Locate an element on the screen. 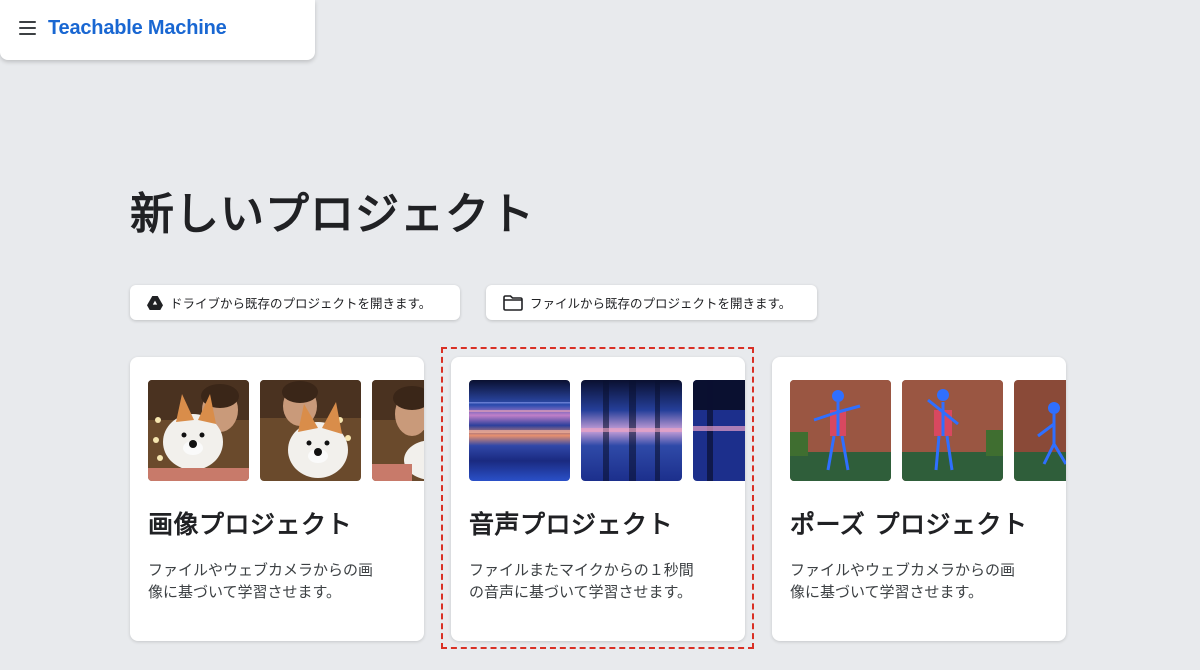 Image resolution: width=1200 pixels, height=670 pixels. open-from-file-label: ファイルから既存のプロジェクトを開きます。 is located at coordinates (661, 303).